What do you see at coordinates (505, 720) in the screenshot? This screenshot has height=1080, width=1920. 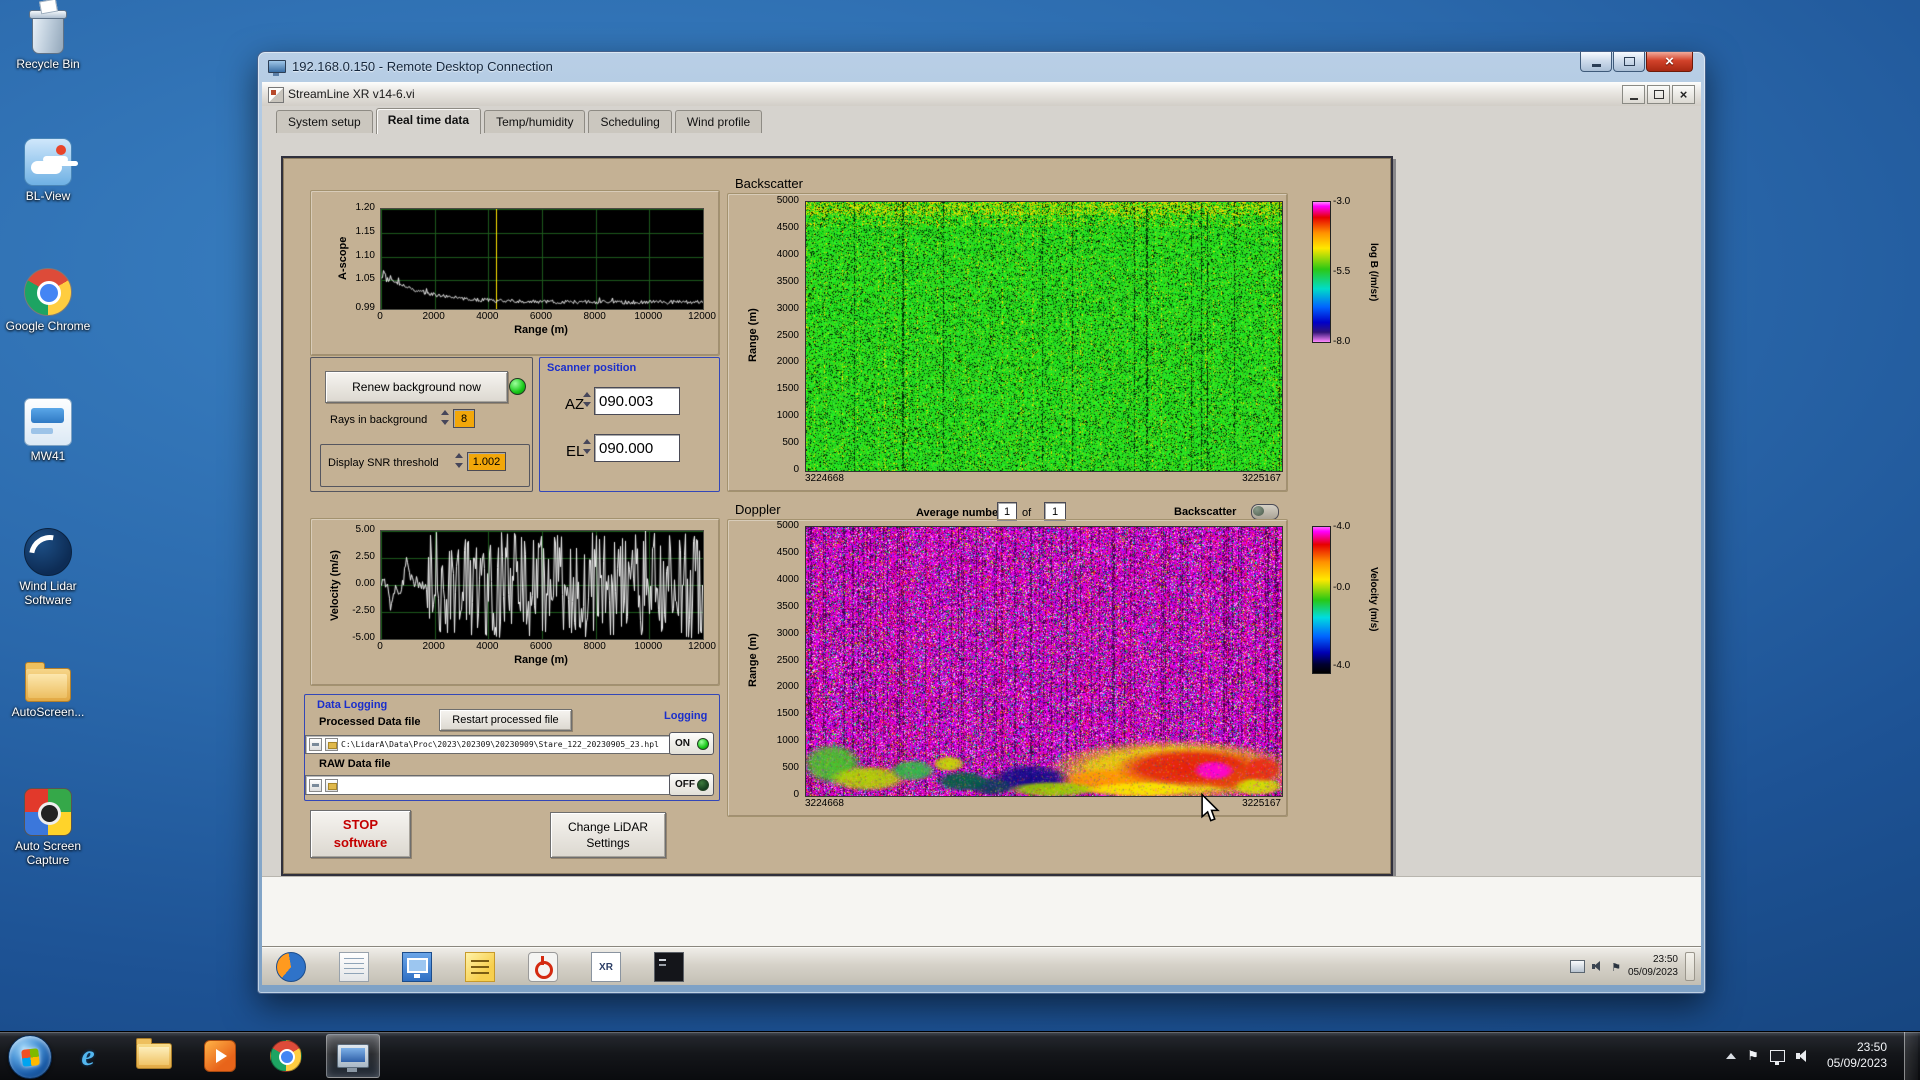 I see `restart-processed-file-button: Restart processed file` at bounding box center [505, 720].